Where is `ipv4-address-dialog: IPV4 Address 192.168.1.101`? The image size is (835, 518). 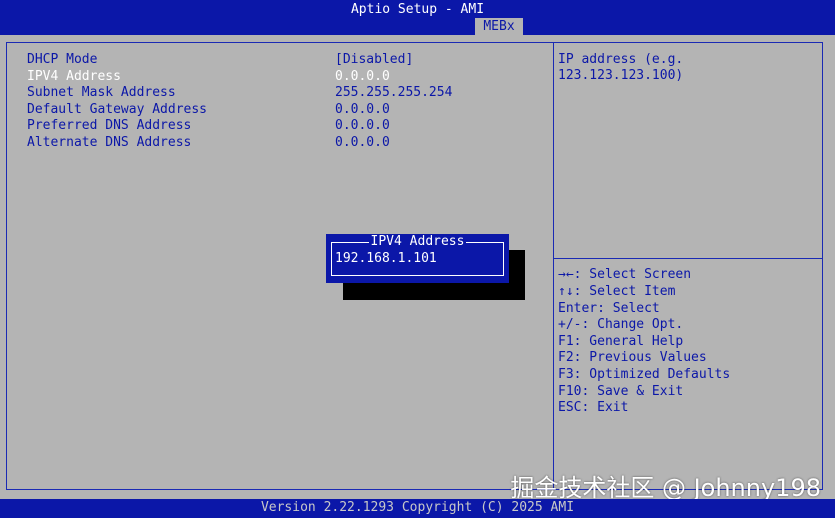 ipv4-address-dialog: IPV4 Address 192.168.1.101 is located at coordinates (417, 258).